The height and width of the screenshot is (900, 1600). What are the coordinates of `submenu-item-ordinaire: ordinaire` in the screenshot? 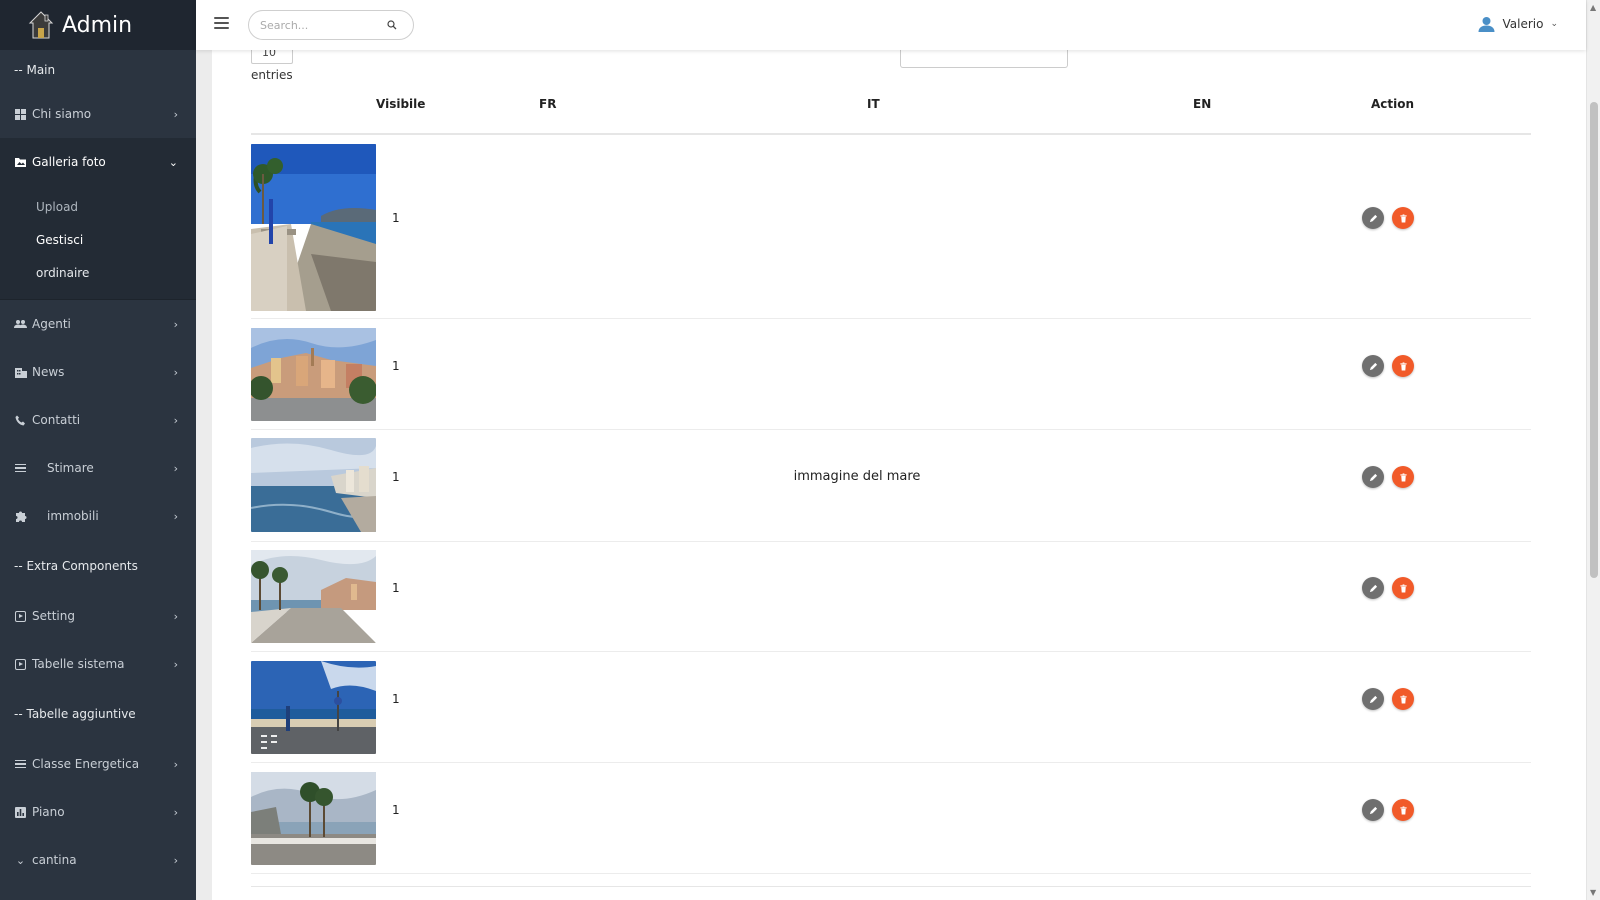 It's located at (98, 272).